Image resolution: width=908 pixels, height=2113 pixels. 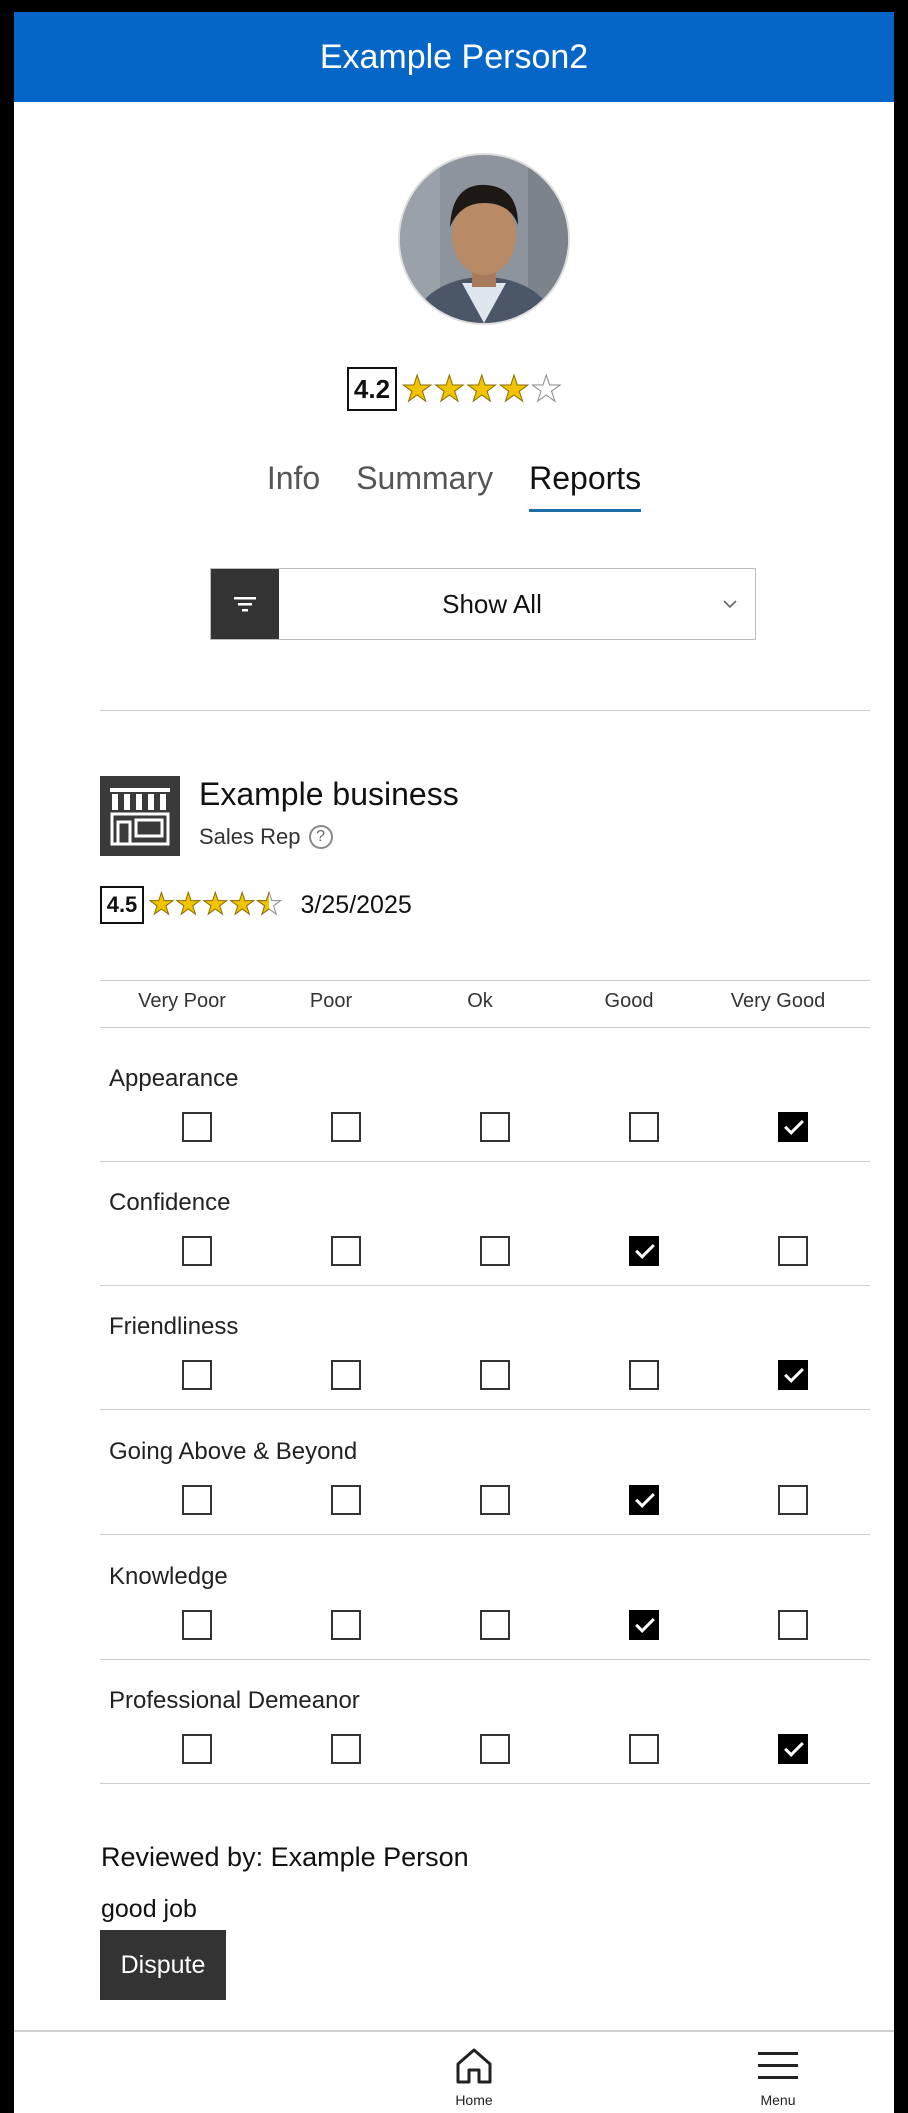 What do you see at coordinates (778, 1001) in the screenshot?
I see `column-header-very-good: Very Good` at bounding box center [778, 1001].